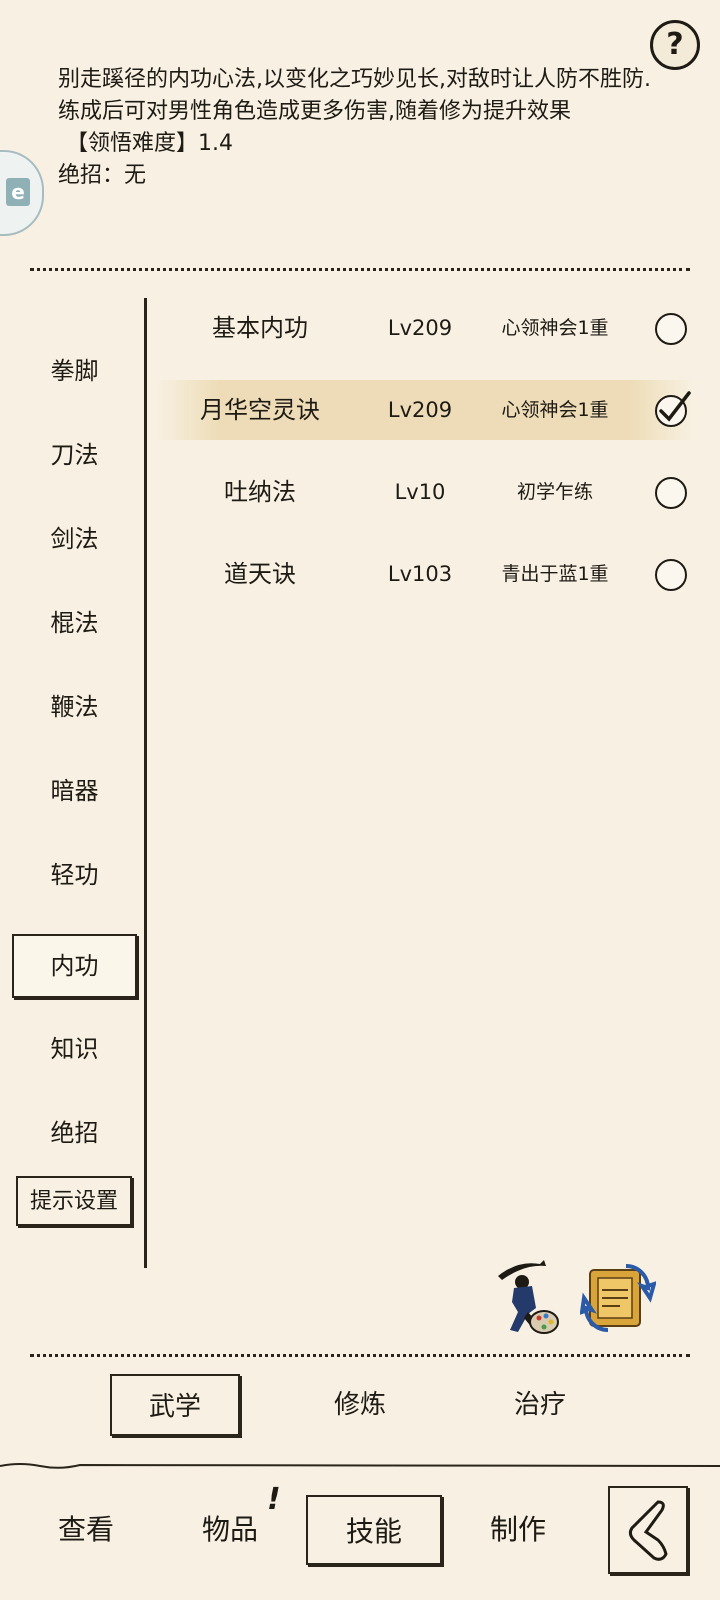 The image size is (720, 1600). I want to click on skill-row: 吐纳法 Lv10 初学乍练, so click(425, 492).